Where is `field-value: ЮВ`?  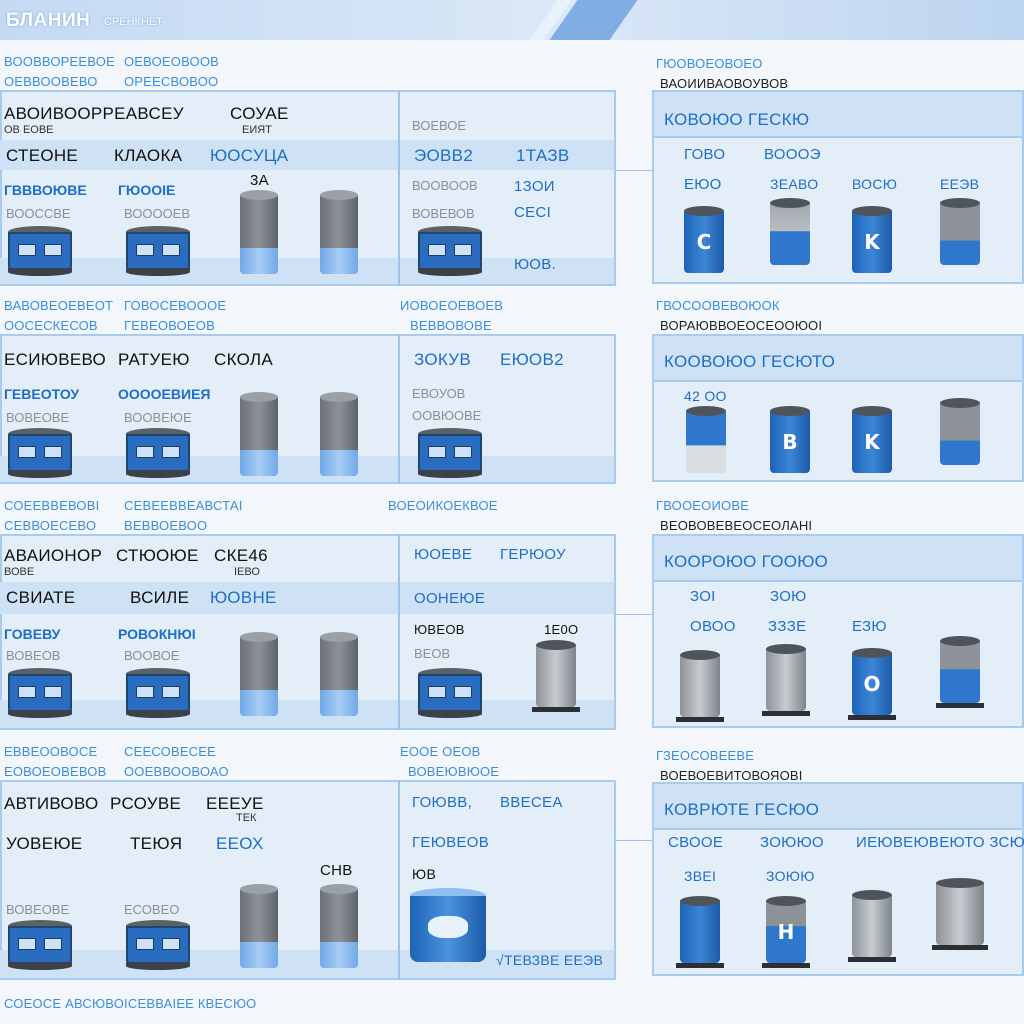
field-value: ЮВ is located at coordinates (424, 874).